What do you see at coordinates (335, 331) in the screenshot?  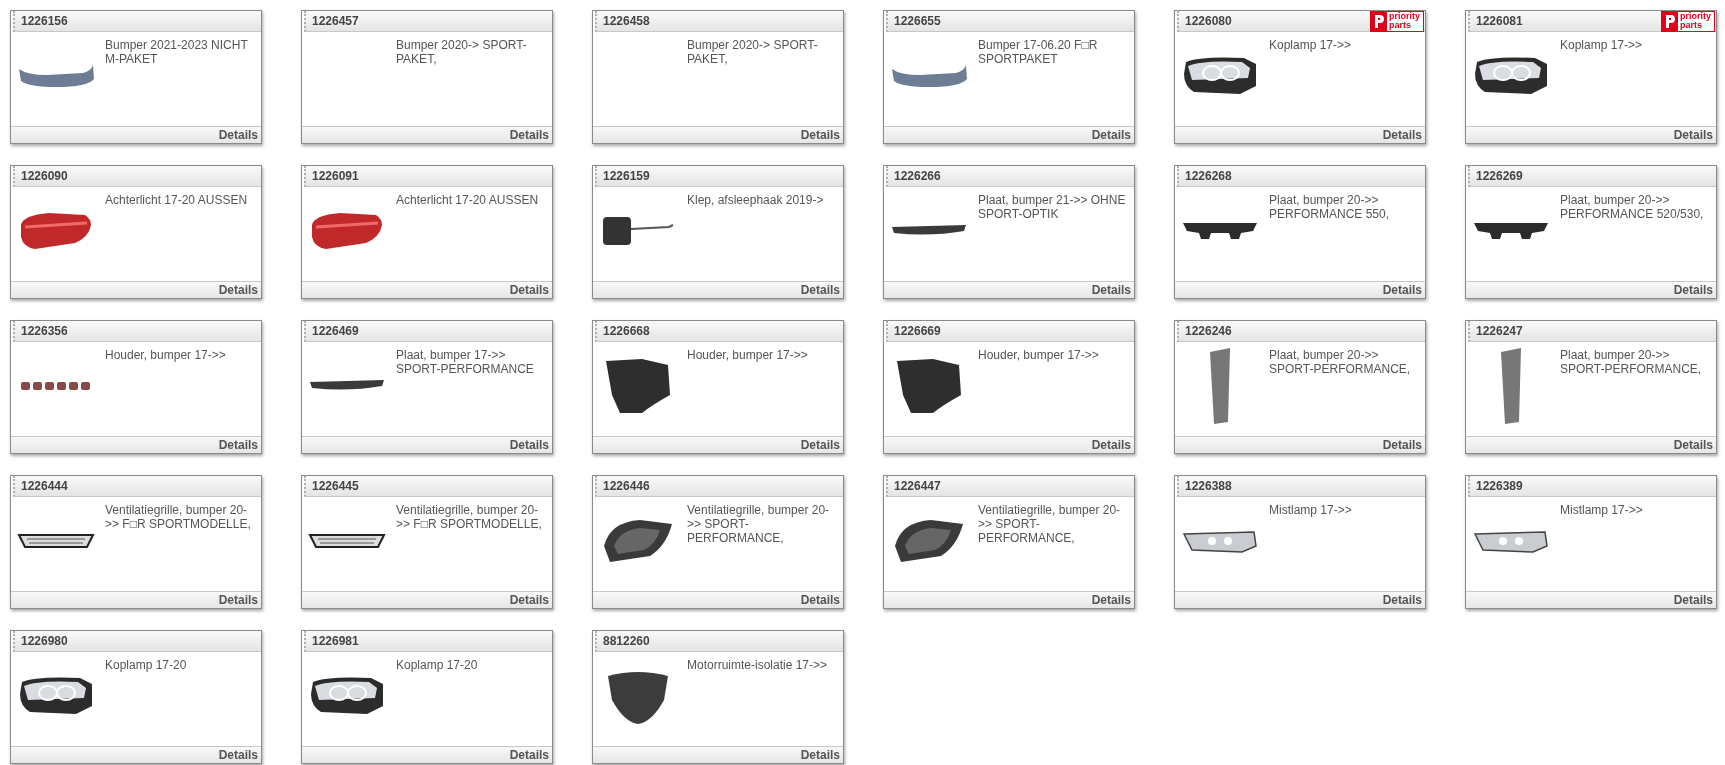 I see `part-number: 1226469` at bounding box center [335, 331].